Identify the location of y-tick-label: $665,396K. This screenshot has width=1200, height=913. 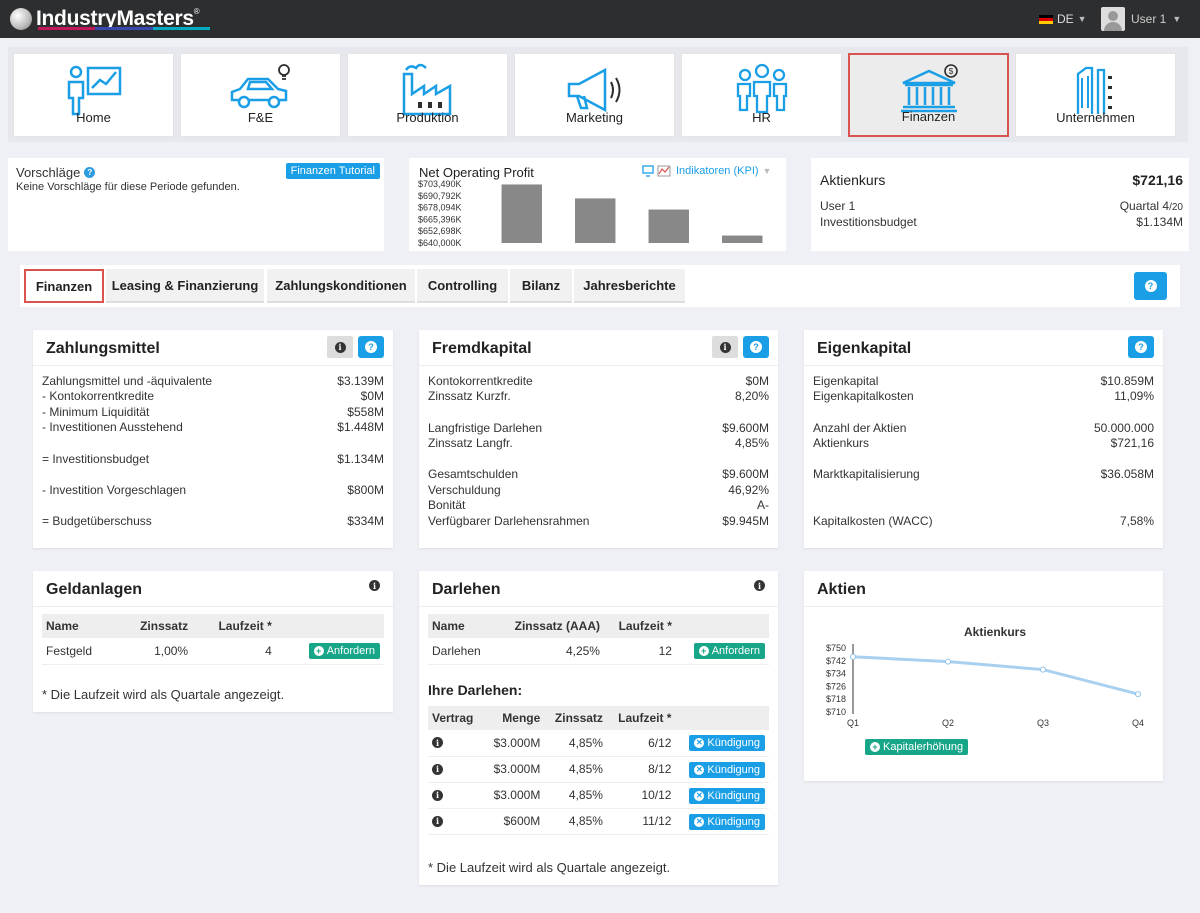
(440, 219).